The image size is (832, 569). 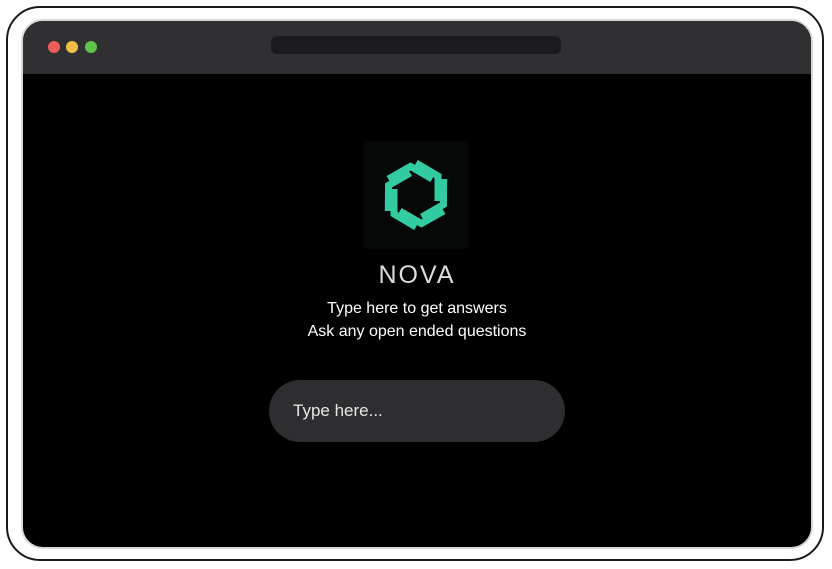 I want to click on brand-name: NOVA, so click(x=417, y=275).